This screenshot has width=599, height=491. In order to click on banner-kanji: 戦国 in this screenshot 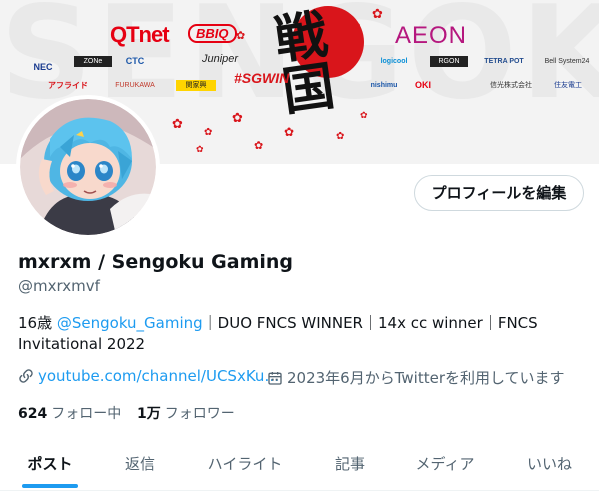, I will do `click(299, 62)`.